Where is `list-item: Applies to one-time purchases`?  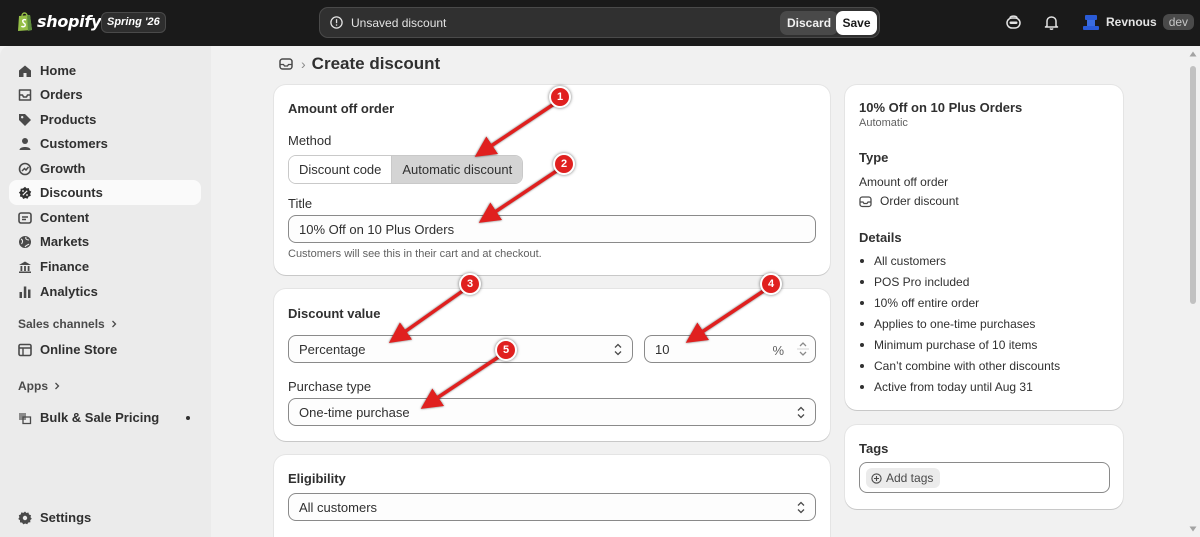
list-item: Applies to one-time purchases is located at coordinates (959, 326).